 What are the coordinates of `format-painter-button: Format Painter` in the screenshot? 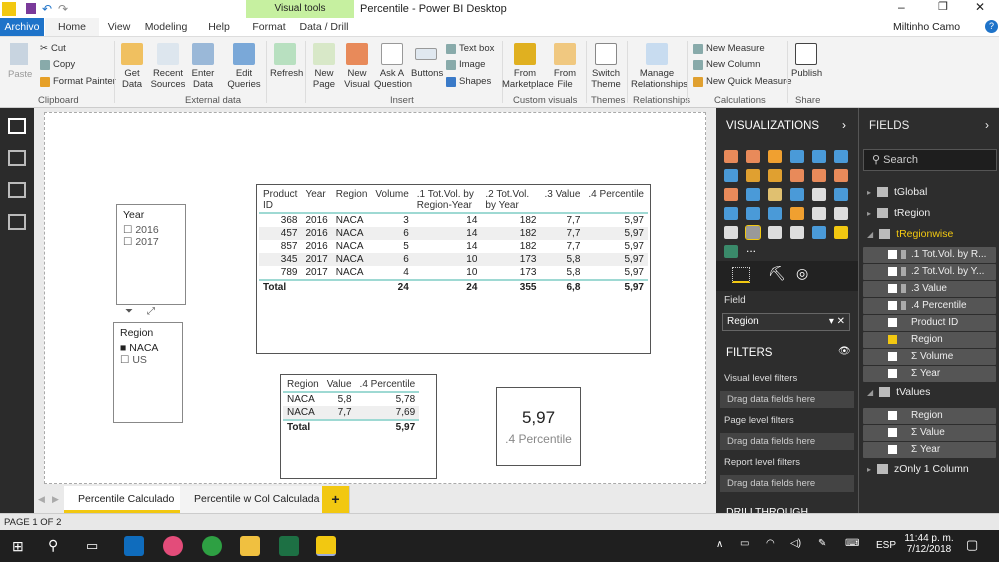 It's located at (78, 81).